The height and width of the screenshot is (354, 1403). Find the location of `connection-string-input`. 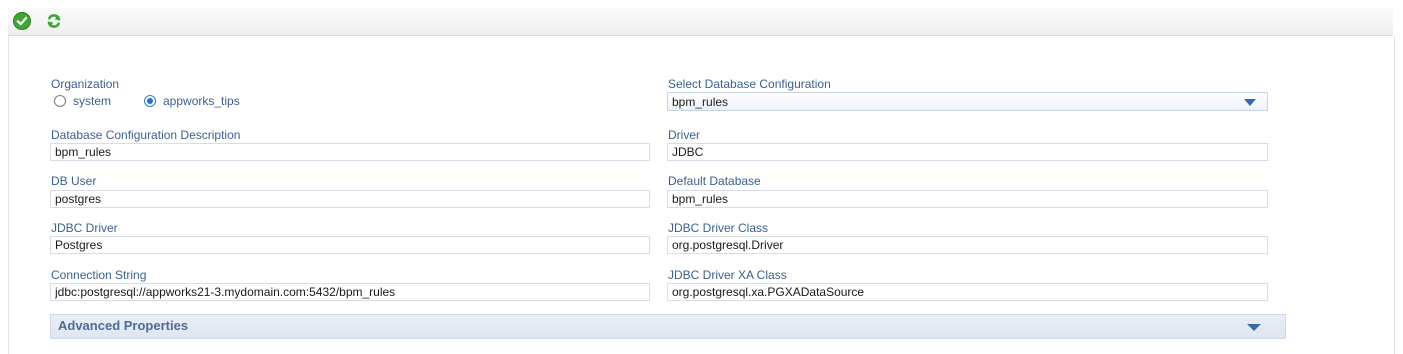

connection-string-input is located at coordinates (350, 292).